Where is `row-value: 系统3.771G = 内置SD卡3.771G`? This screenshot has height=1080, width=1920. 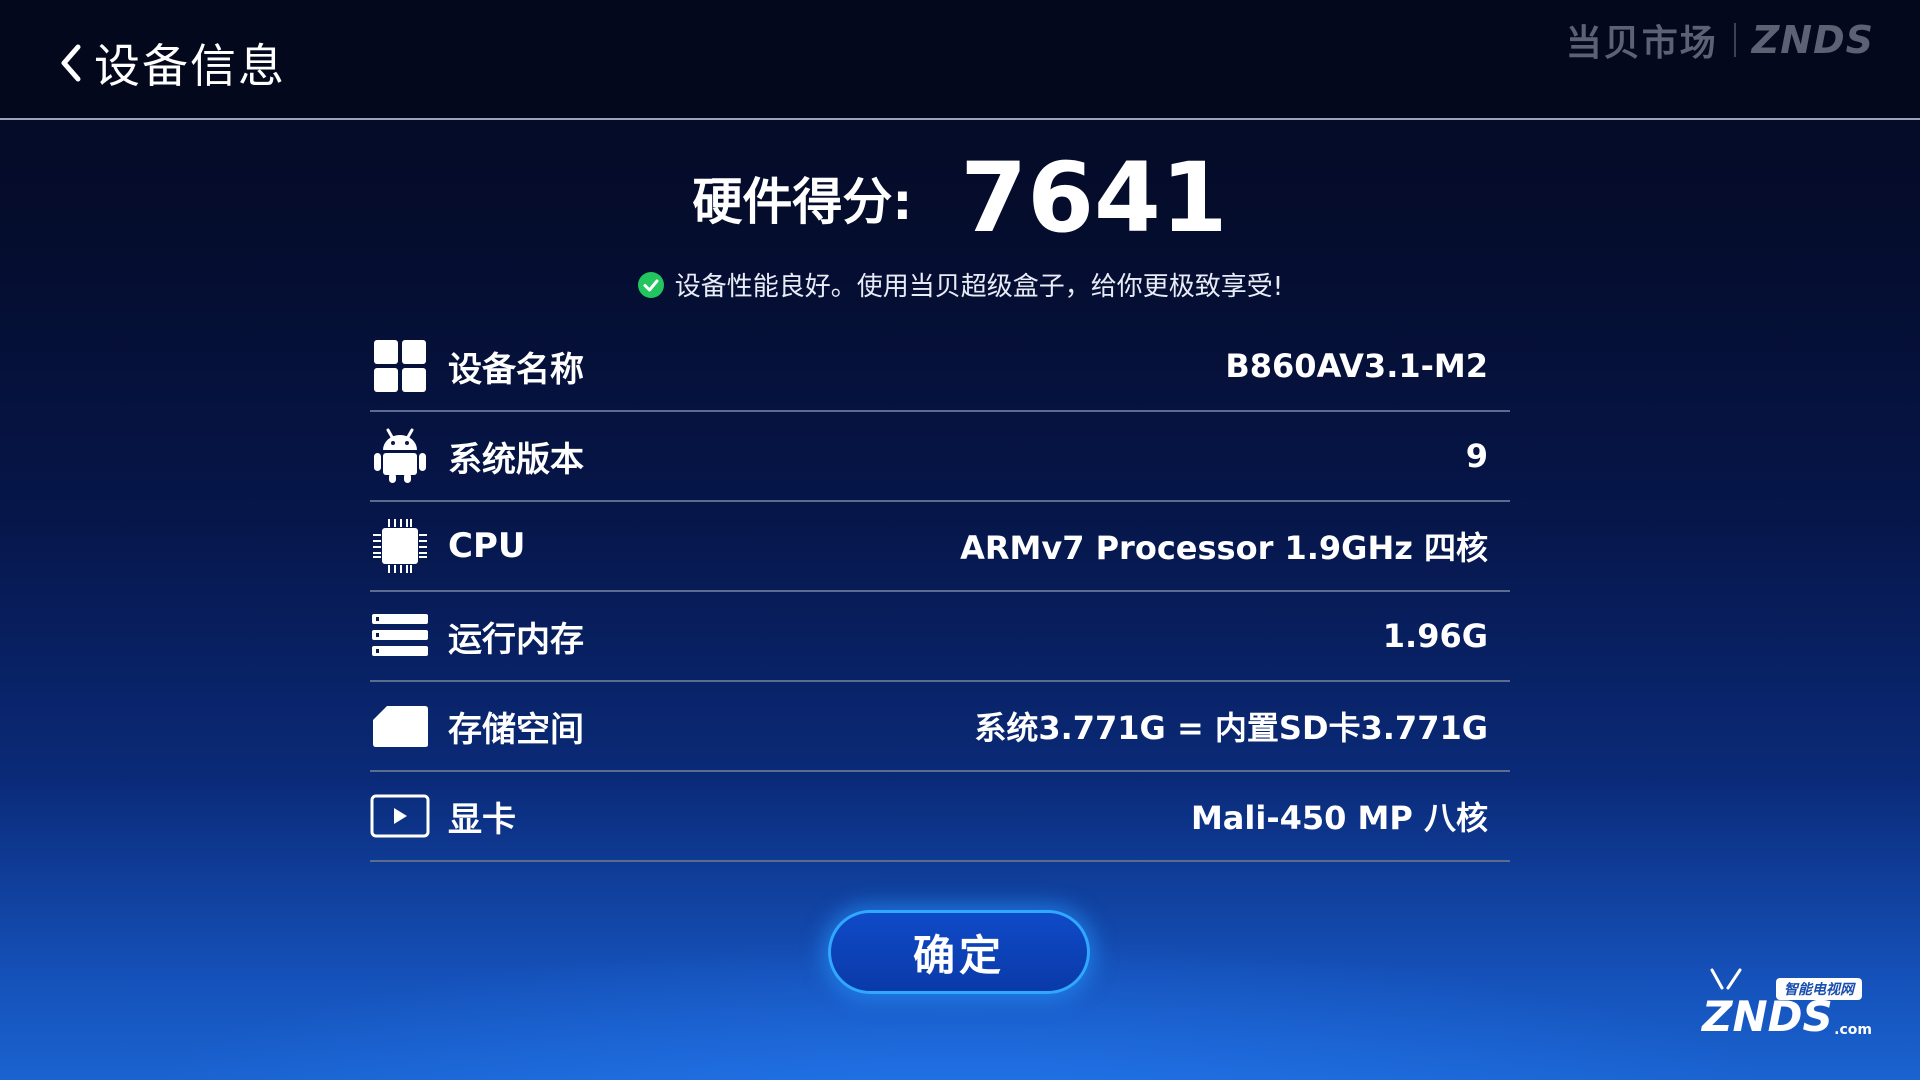
row-value: 系统3.771G = 内置SD卡3.771G is located at coordinates (1231, 728).